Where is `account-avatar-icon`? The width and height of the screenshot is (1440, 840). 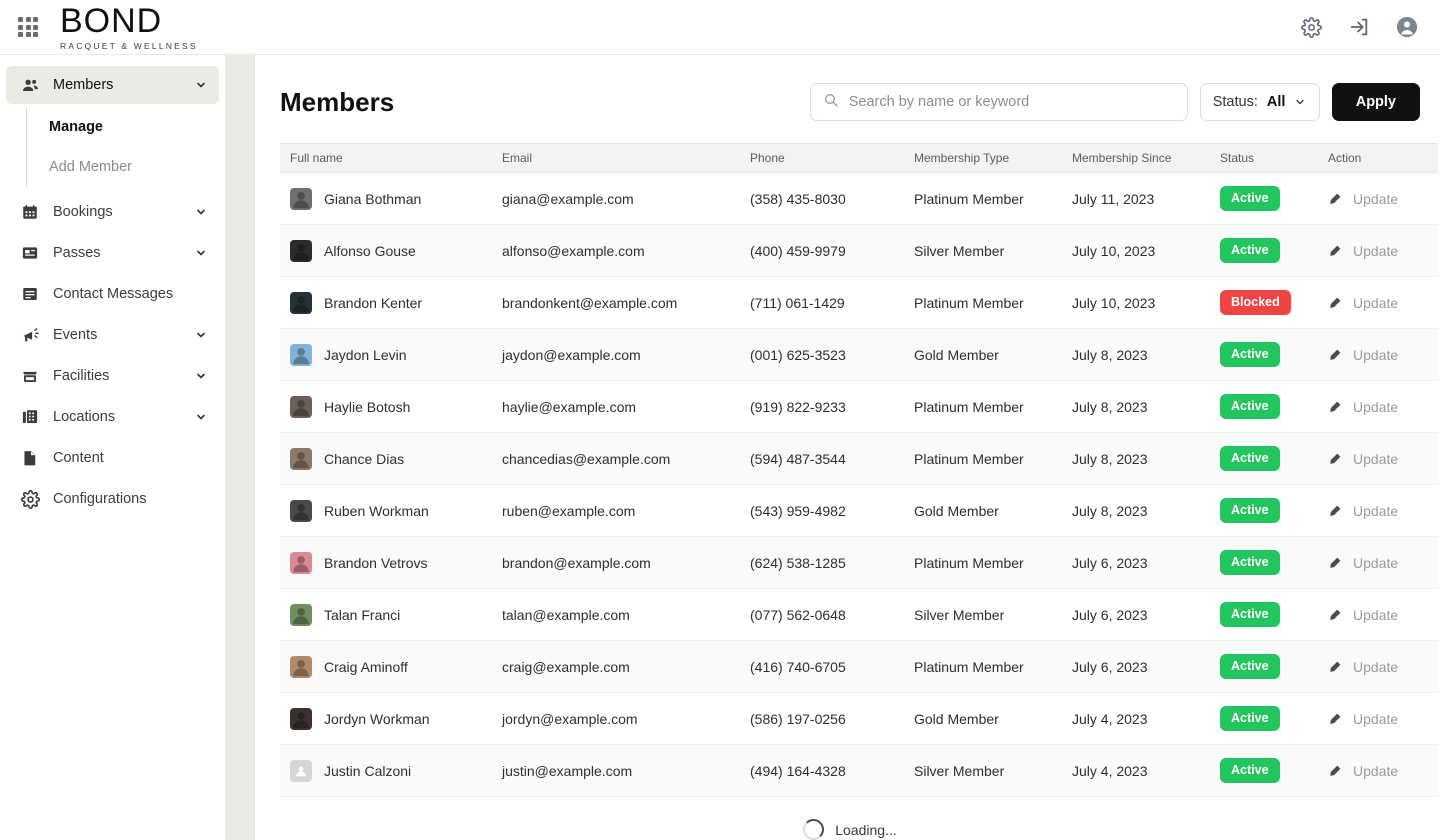
account-avatar-icon is located at coordinates (1407, 27).